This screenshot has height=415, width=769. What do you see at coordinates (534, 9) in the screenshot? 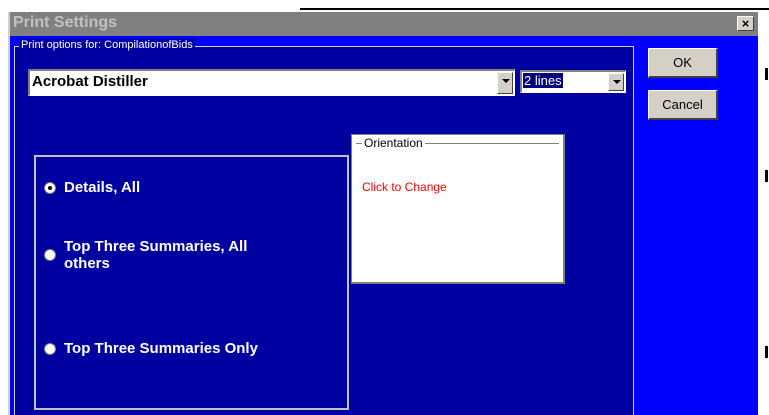
I see `background-line` at bounding box center [534, 9].